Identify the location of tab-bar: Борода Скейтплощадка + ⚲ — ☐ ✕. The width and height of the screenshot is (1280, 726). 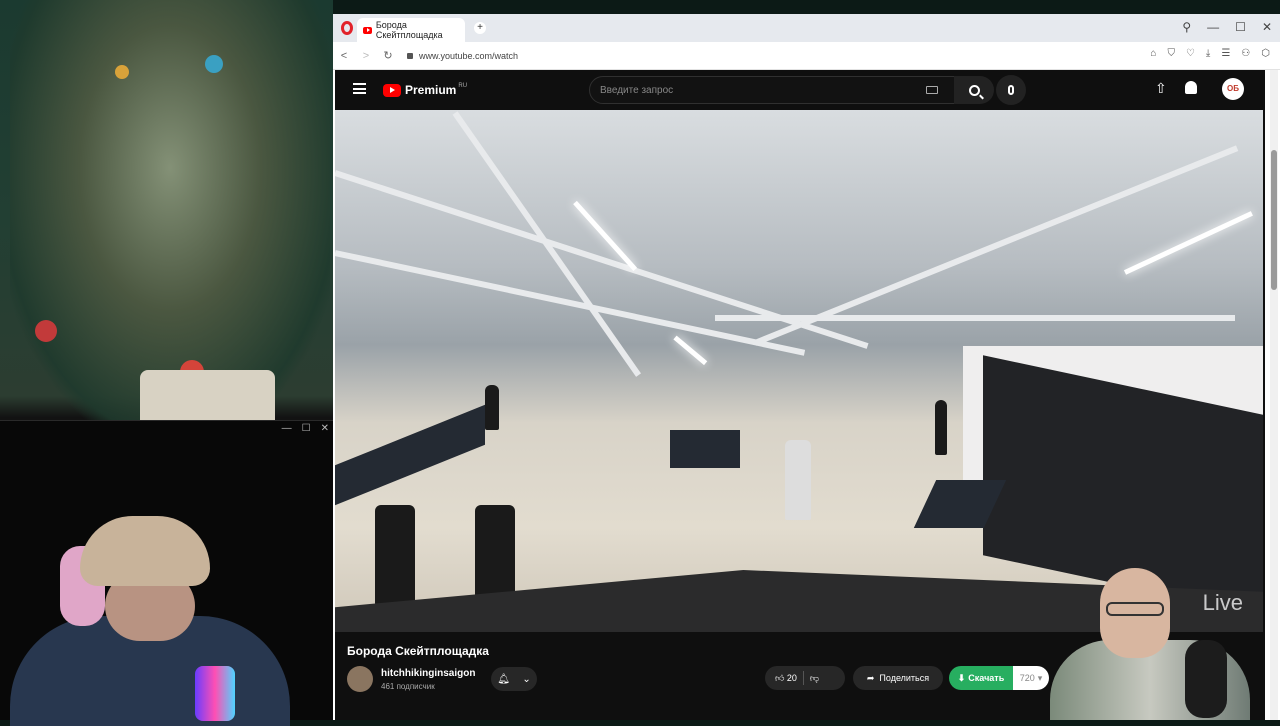
(806, 28).